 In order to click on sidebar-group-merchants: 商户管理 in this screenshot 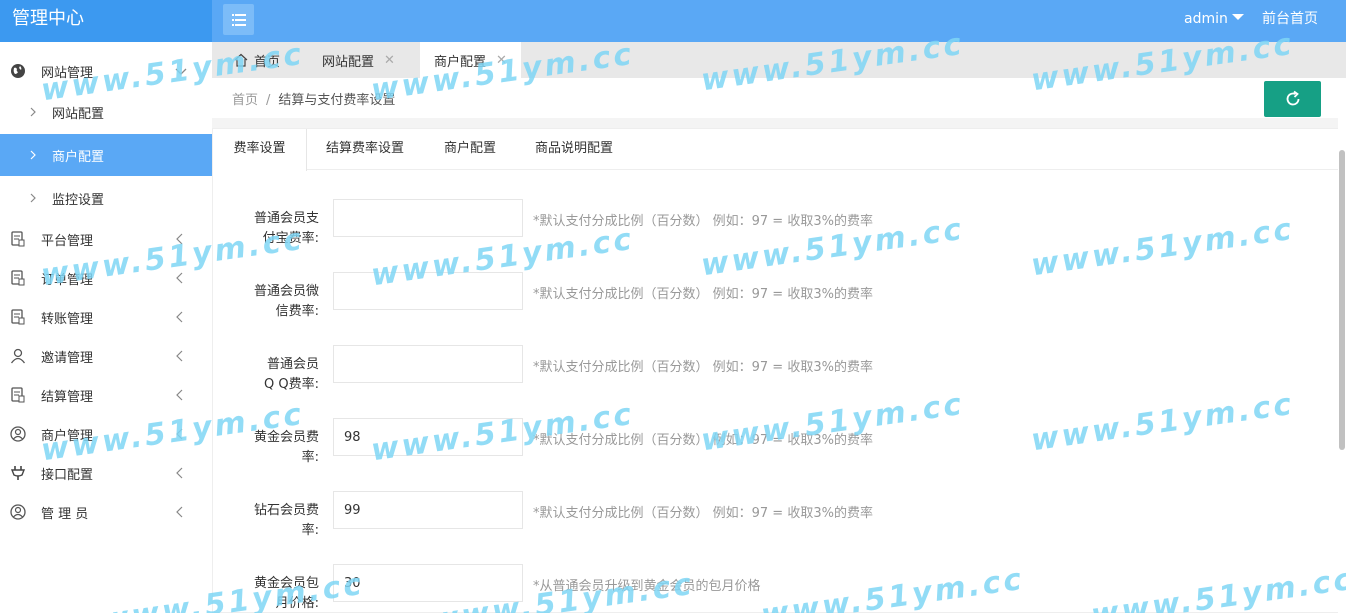, I will do `click(106, 434)`.